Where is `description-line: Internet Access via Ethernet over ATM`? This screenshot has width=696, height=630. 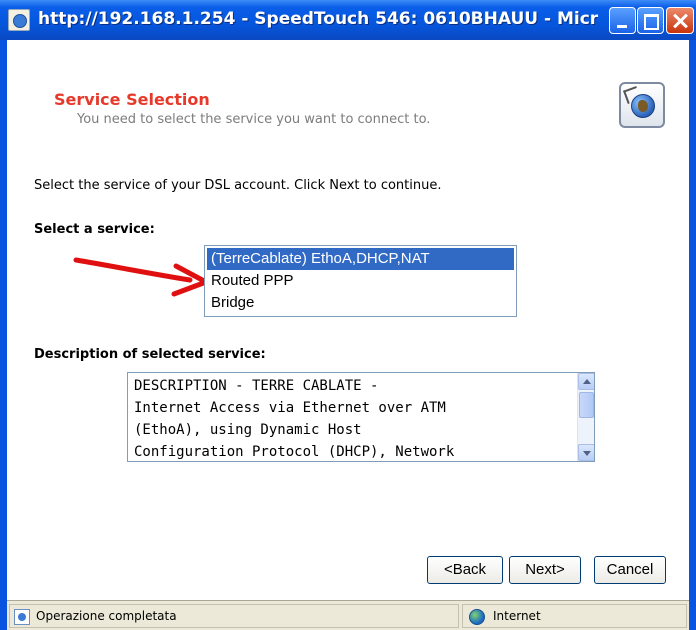 description-line: Internet Access via Ethernet over ATM is located at coordinates (290, 408).